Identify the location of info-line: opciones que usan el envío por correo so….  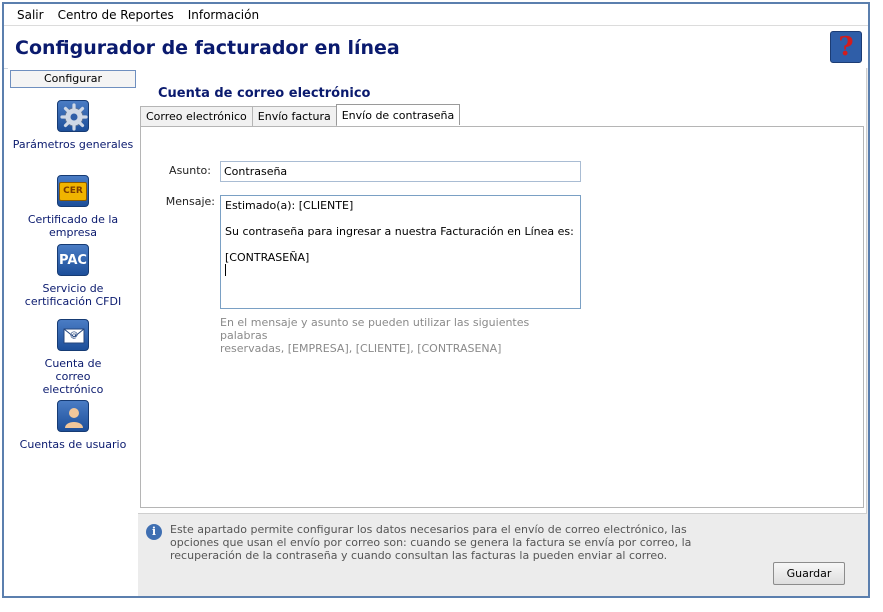
(431, 542).